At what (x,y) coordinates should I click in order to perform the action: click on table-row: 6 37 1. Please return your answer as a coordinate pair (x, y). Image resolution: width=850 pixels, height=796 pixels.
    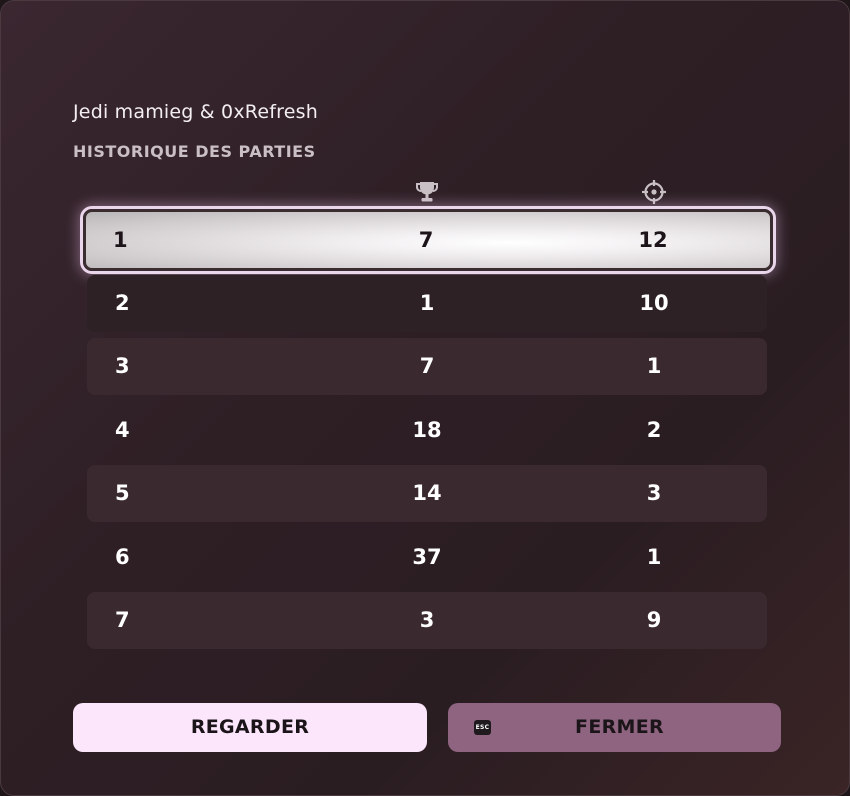
    Looking at the image, I should click on (427, 557).